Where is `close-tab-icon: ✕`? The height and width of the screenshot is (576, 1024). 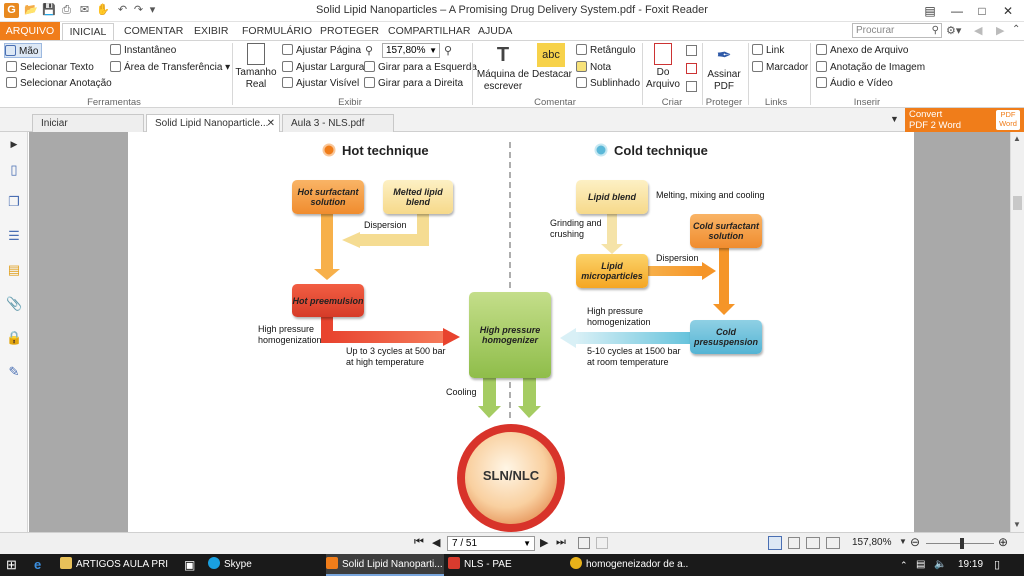 close-tab-icon: ✕ is located at coordinates (271, 123).